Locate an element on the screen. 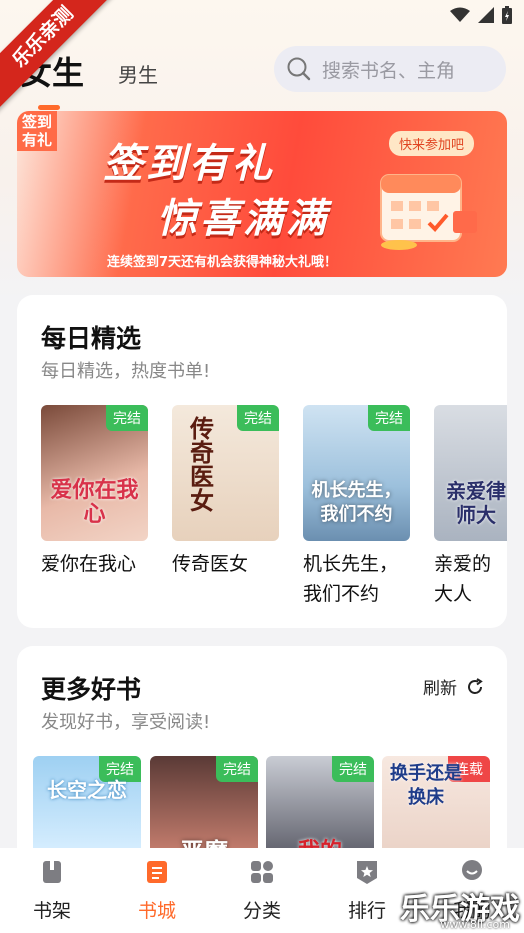 This screenshot has width=524, height=933. bookstore-icon is located at coordinates (157, 872).